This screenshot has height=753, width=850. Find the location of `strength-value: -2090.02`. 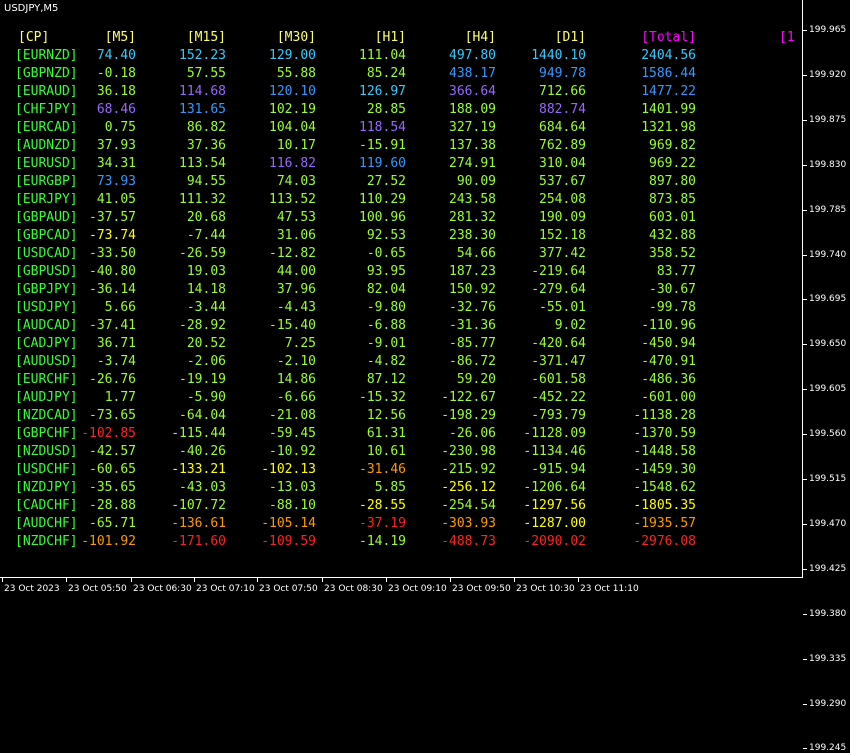

strength-value: -2090.02 is located at coordinates (554, 541).